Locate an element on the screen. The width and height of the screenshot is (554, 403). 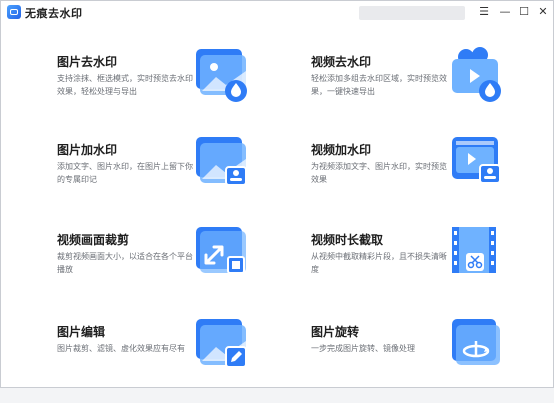
account-area is located at coordinates (412, 13).